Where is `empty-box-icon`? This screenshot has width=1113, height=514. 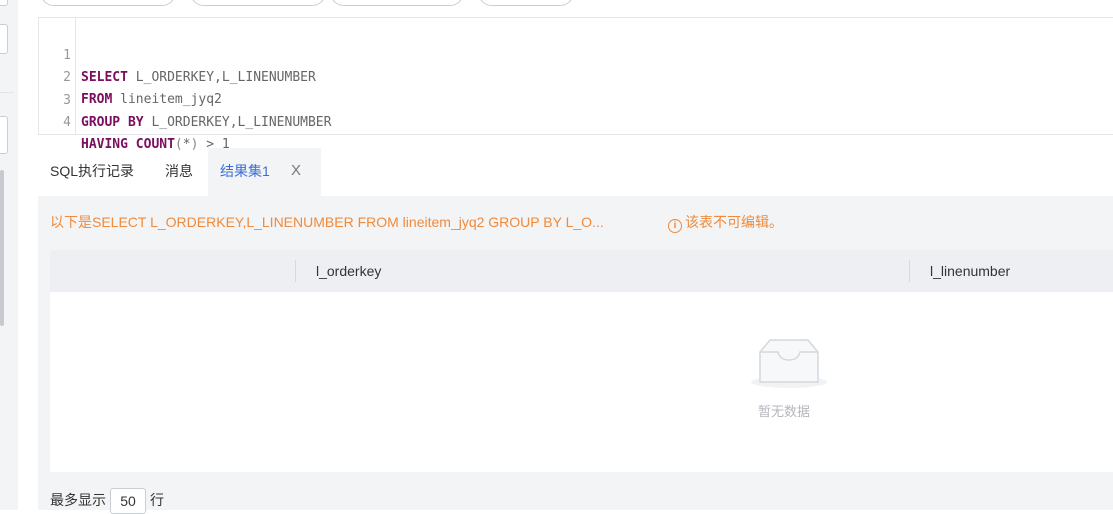 empty-box-icon is located at coordinates (789, 363).